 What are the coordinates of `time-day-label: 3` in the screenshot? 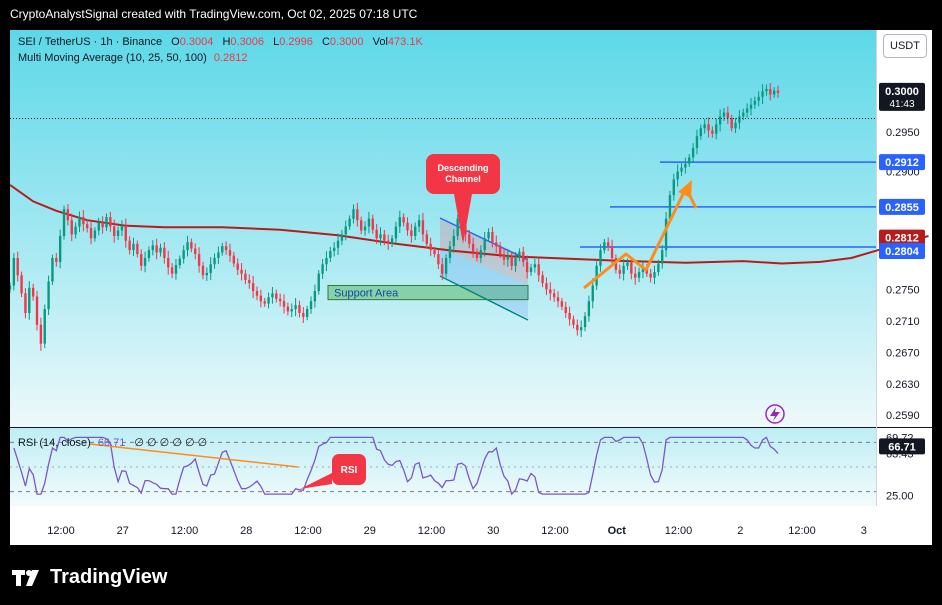 It's located at (864, 531).